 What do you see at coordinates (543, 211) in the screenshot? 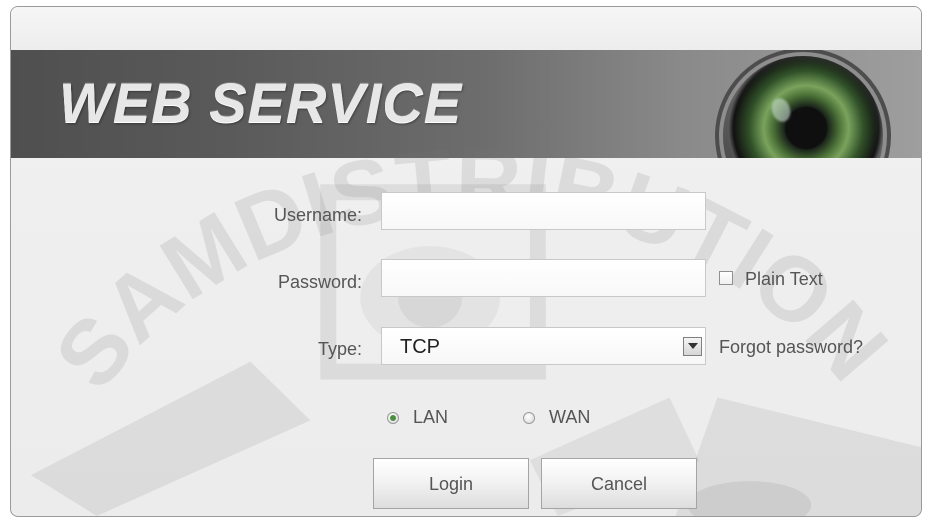
I see `username-input` at bounding box center [543, 211].